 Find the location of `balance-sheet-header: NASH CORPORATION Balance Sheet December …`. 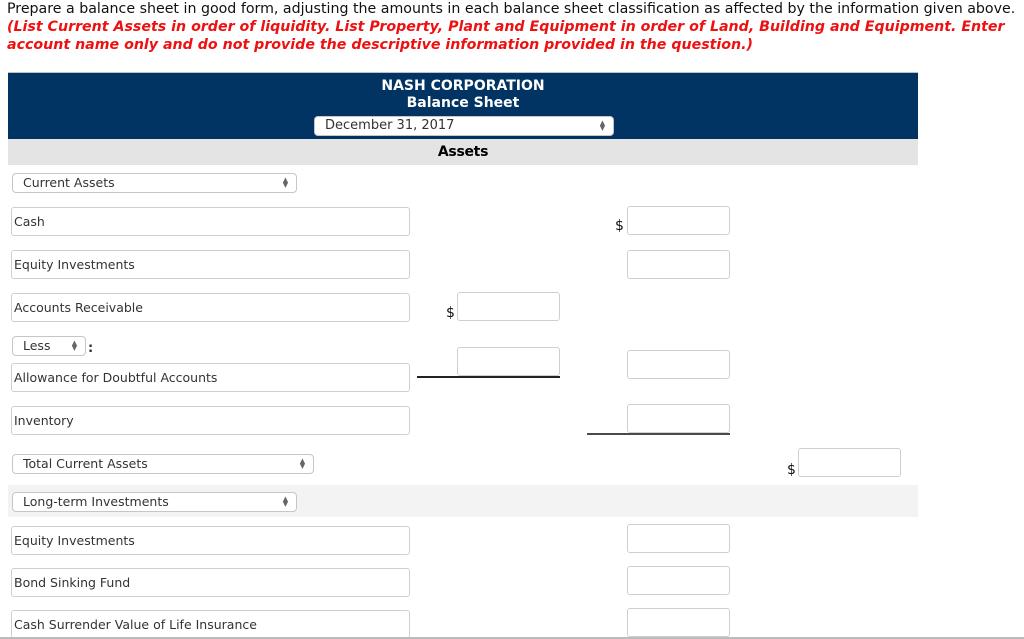

balance-sheet-header: NASH CORPORATION Balance Sheet December … is located at coordinates (463, 105).